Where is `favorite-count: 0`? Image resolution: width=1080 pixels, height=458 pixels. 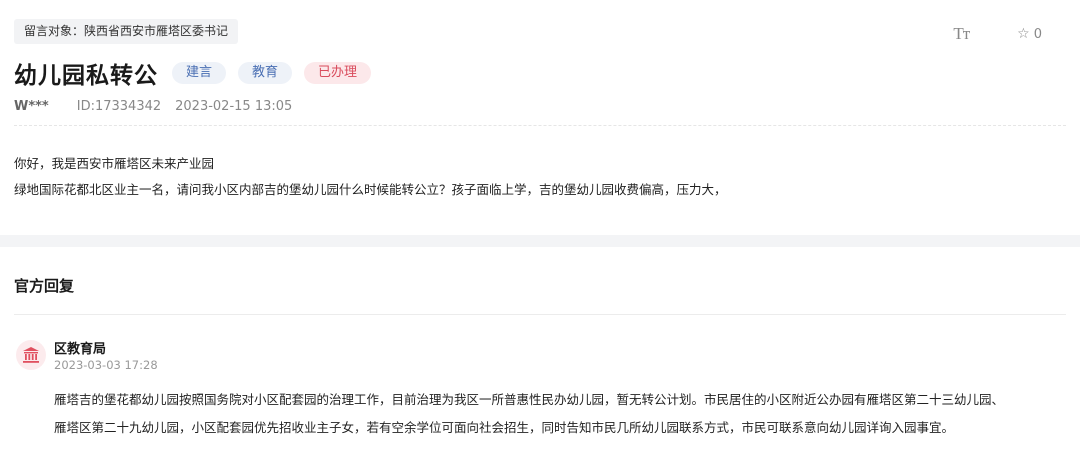 favorite-count: 0 is located at coordinates (1037, 34).